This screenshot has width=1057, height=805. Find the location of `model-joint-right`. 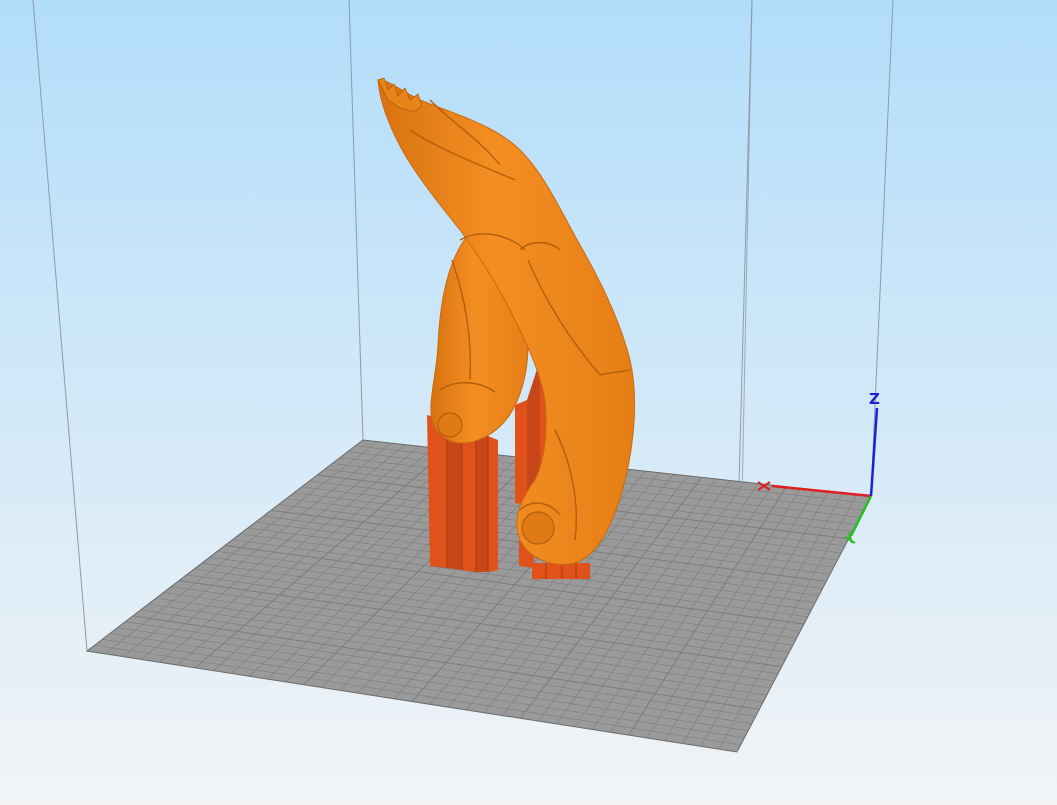

model-joint-right is located at coordinates (538, 528).